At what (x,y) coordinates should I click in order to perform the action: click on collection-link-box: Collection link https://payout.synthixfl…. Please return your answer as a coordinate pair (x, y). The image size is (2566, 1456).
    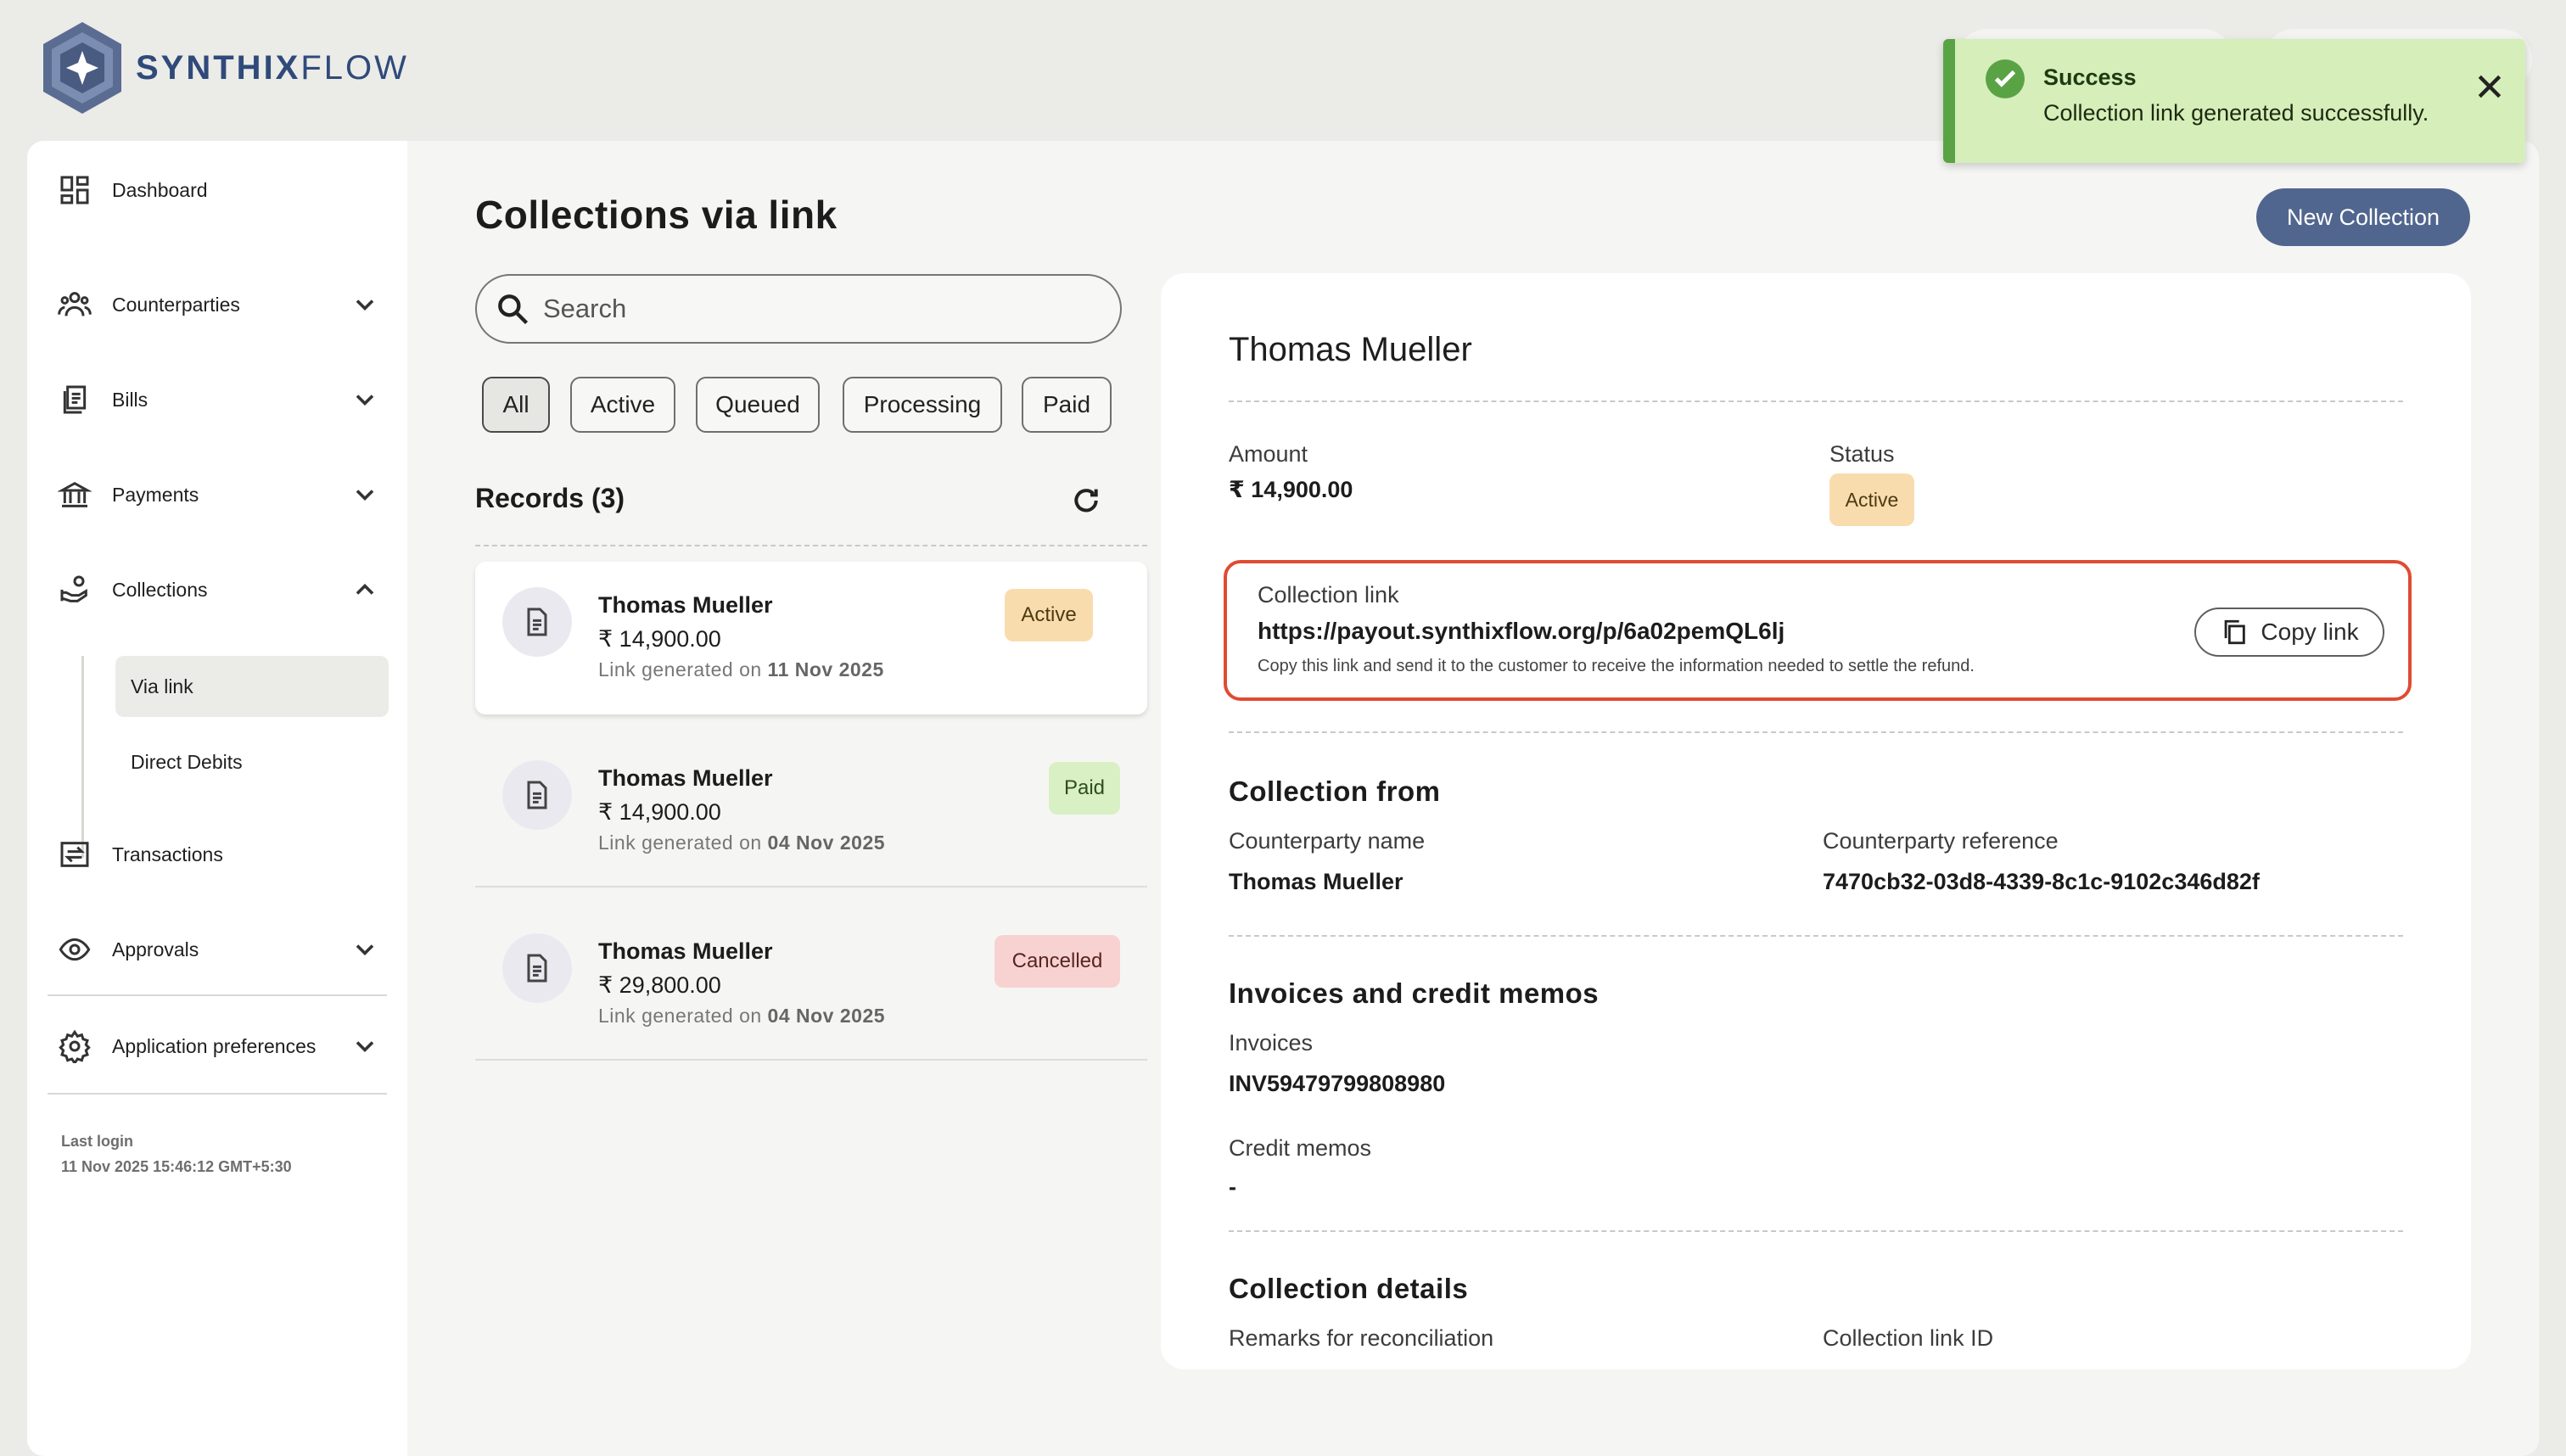
    Looking at the image, I should click on (1818, 631).